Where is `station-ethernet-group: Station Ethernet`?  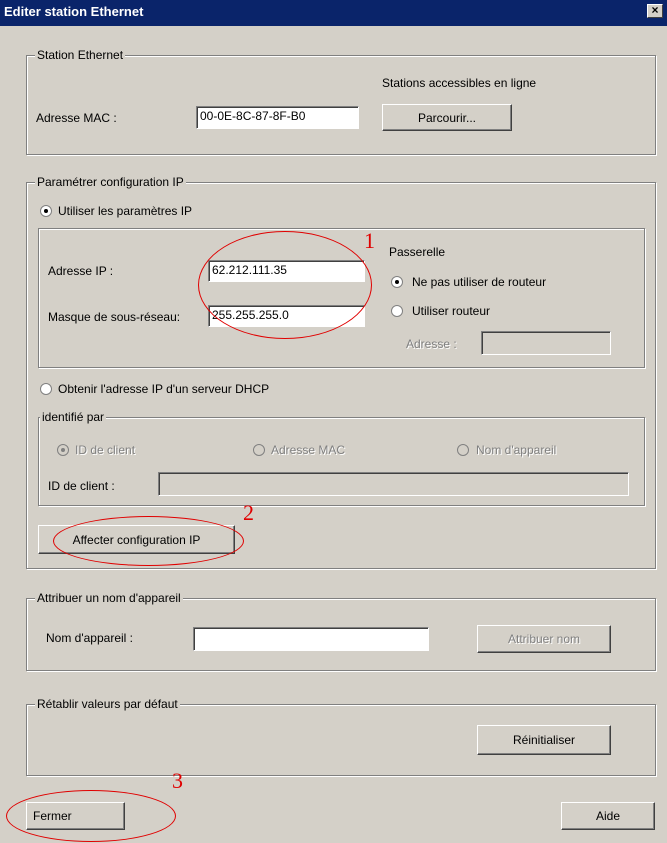
station-ethernet-group: Station Ethernet is located at coordinates (341, 101).